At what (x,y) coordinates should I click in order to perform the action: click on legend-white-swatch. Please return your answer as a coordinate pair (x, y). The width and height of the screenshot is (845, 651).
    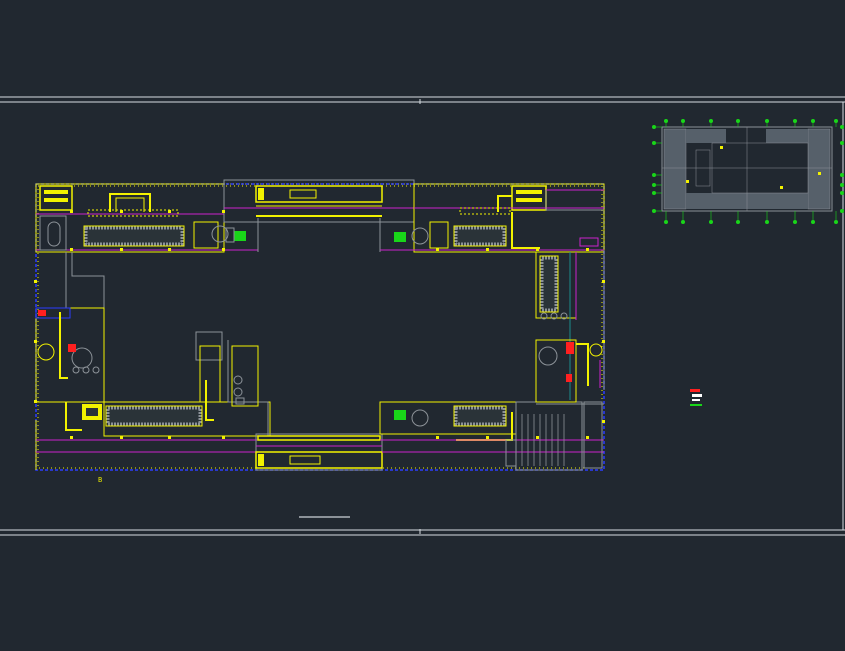
    Looking at the image, I should click on (697, 395).